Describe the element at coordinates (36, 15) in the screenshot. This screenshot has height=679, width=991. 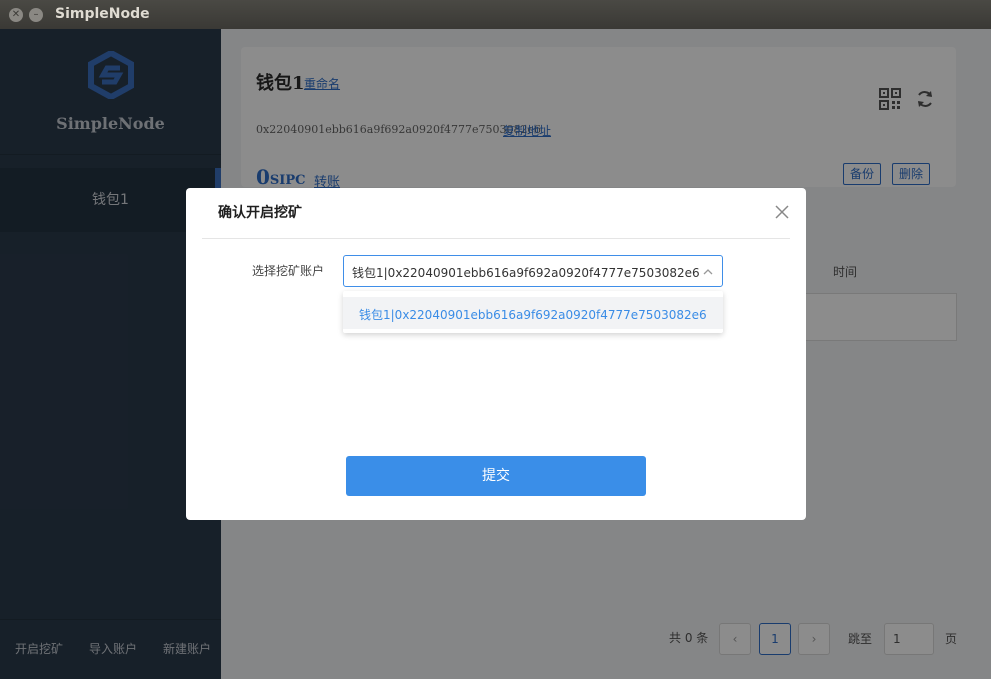
I see `minimize-window-icon: –` at that location.